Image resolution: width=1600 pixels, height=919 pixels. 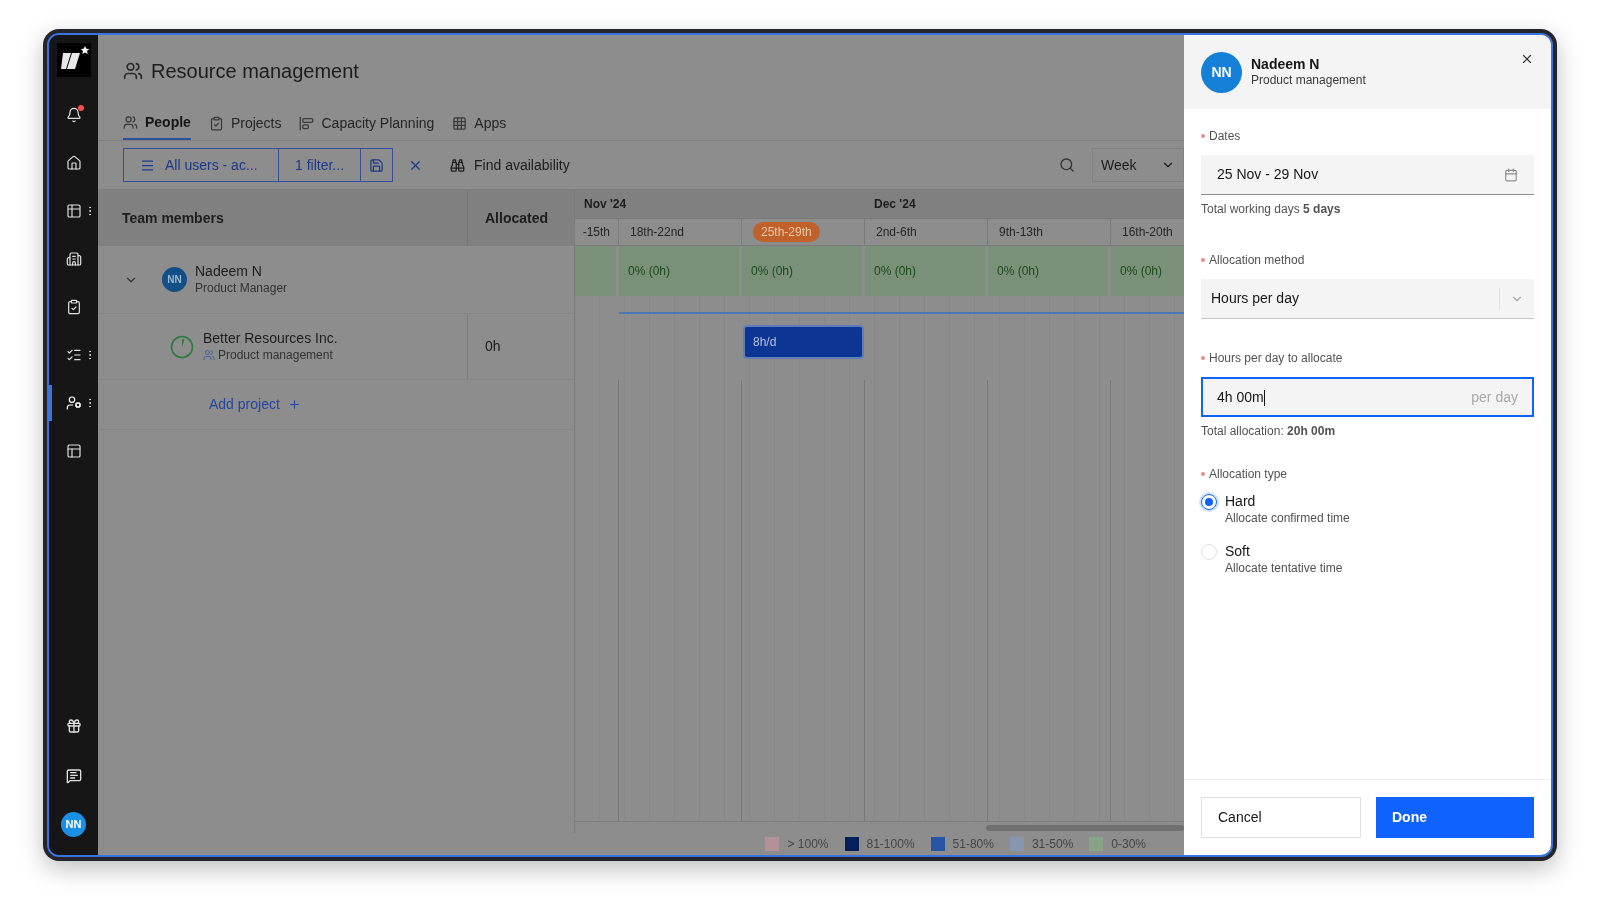 What do you see at coordinates (896, 232) in the screenshot?
I see `week-label: 2nd-6th` at bounding box center [896, 232].